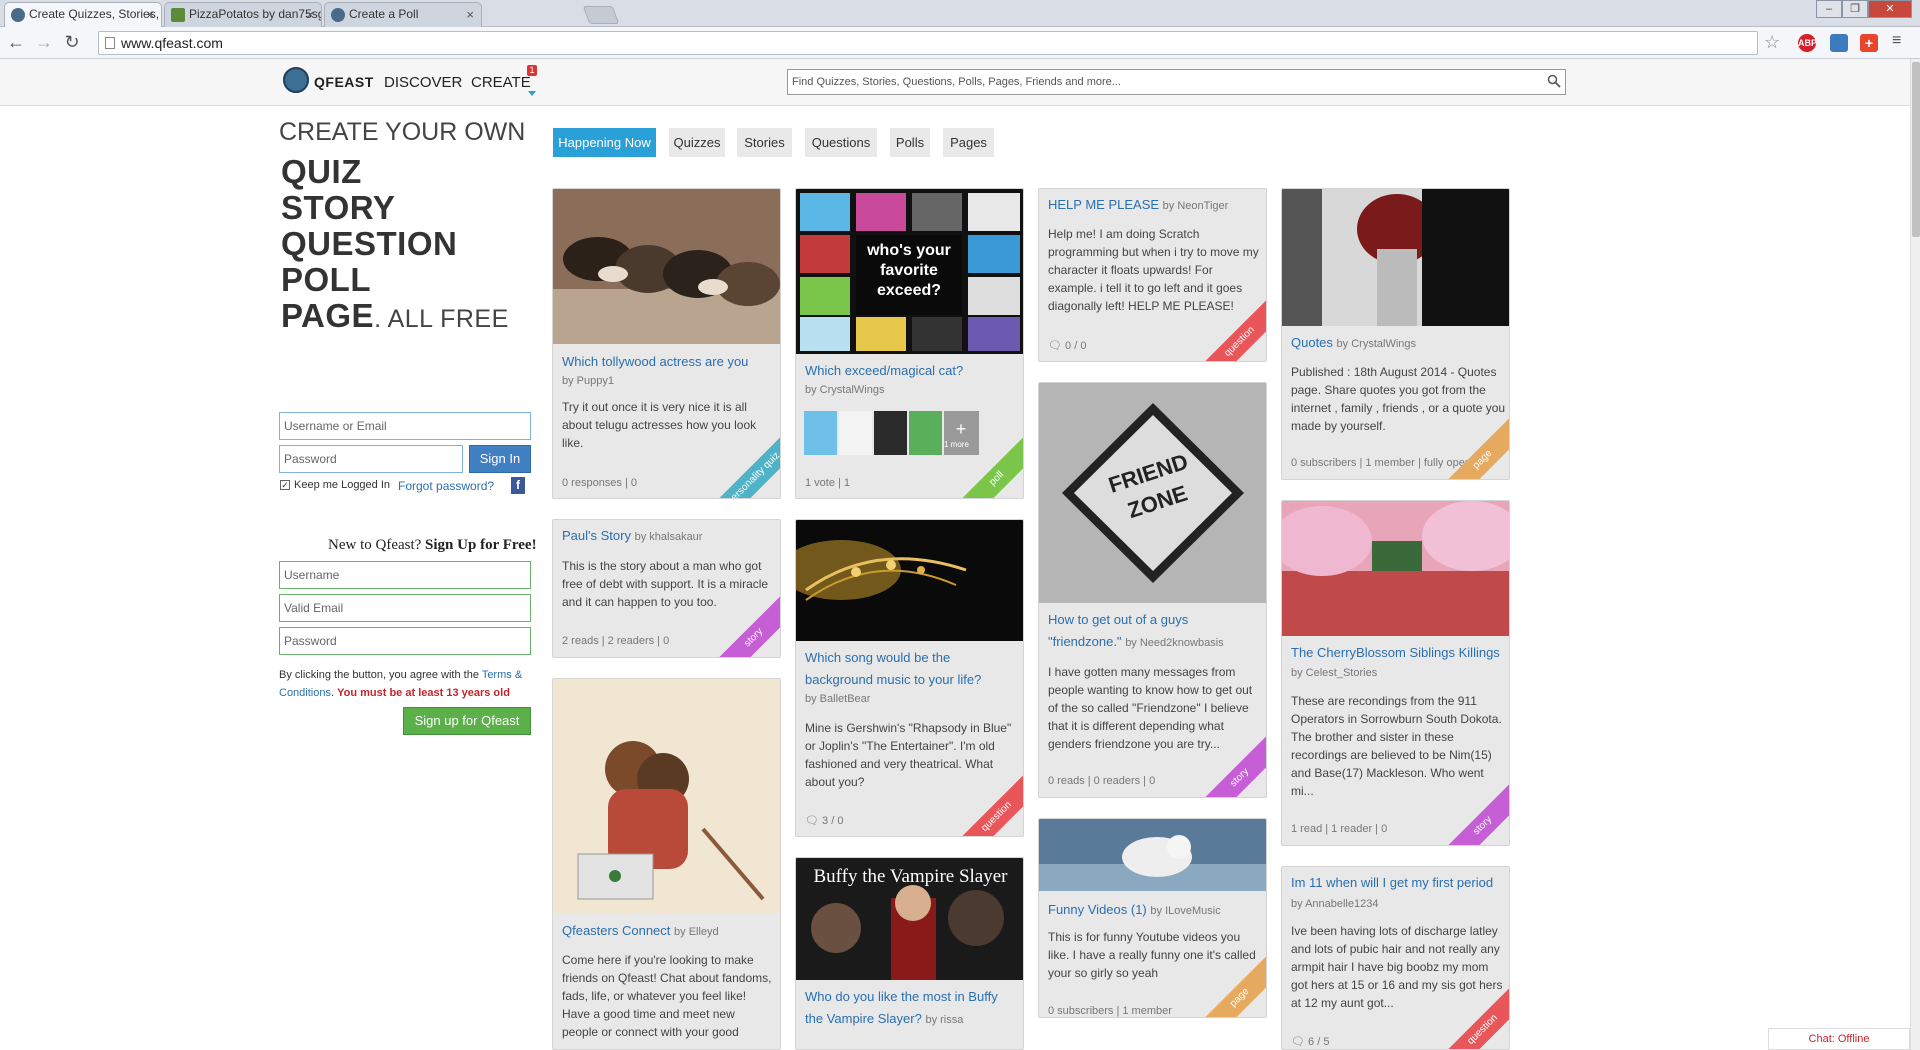 The image size is (1920, 1050). I want to click on signup-email-input: Valid Email, so click(405, 608).